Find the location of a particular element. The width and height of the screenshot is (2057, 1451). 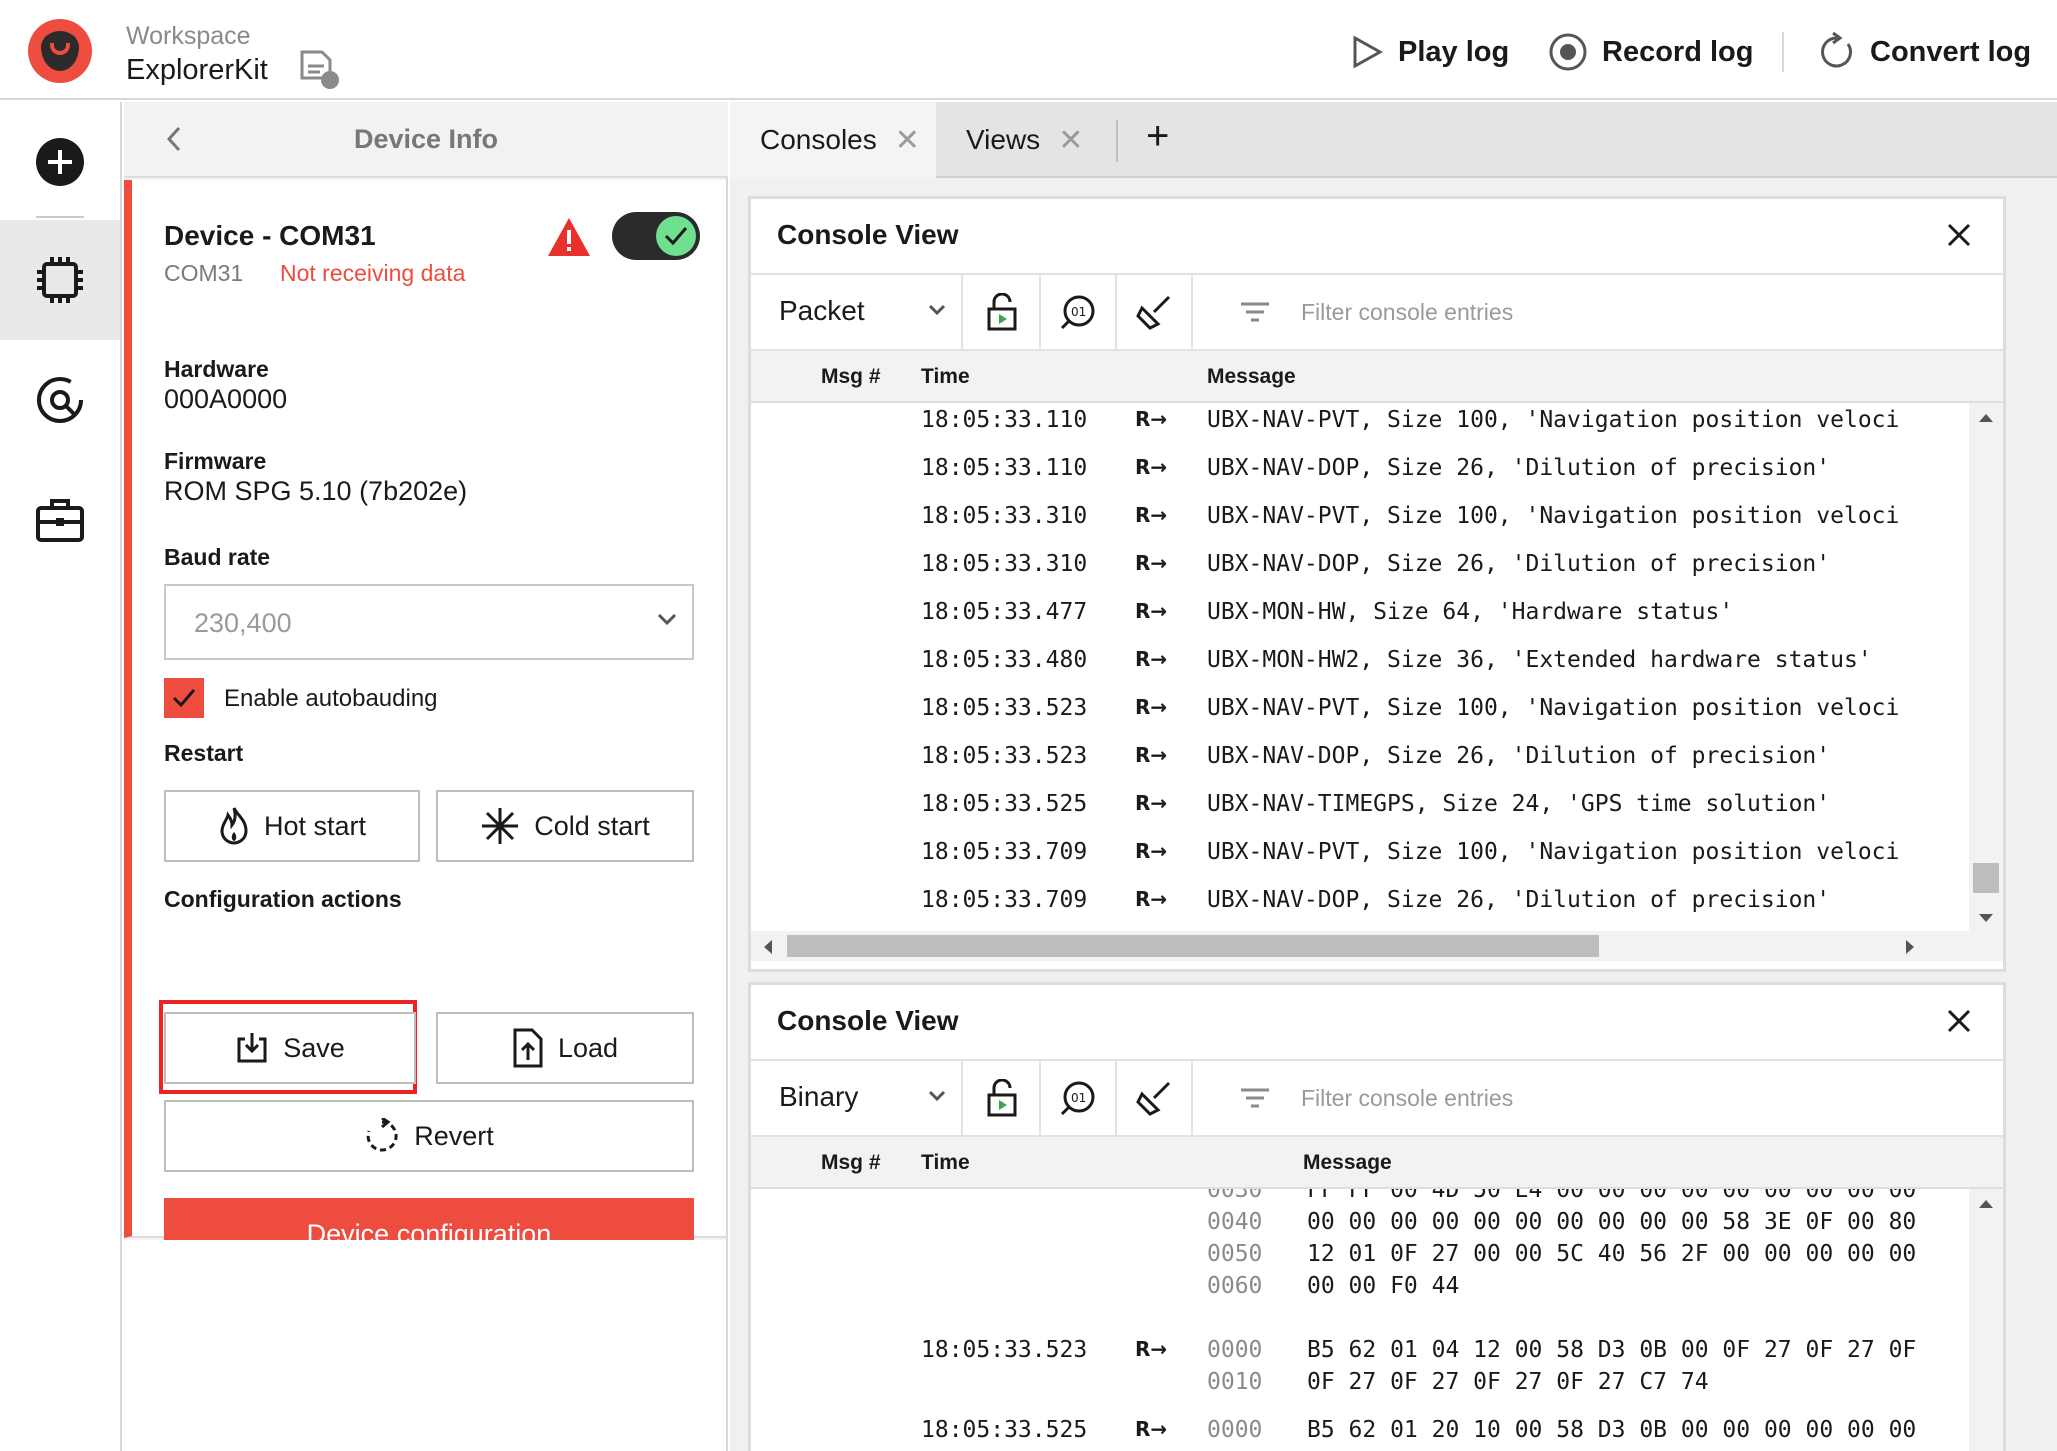

scroll-left-icon is located at coordinates (768, 947).